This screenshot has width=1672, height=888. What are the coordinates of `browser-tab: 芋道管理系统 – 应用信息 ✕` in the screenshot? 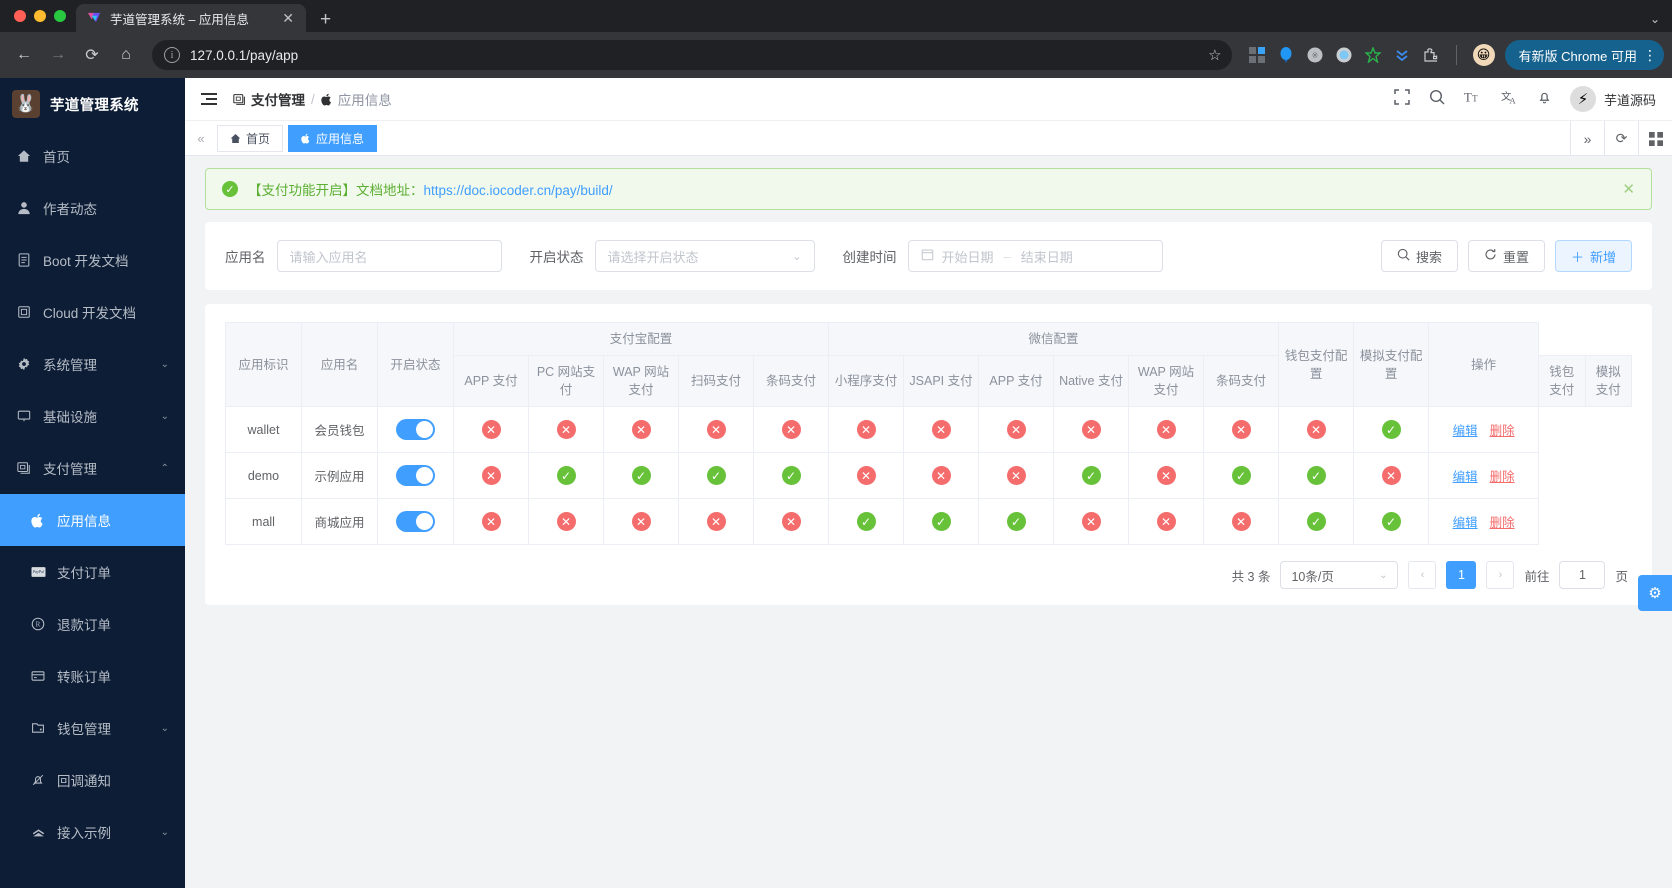 It's located at (191, 18).